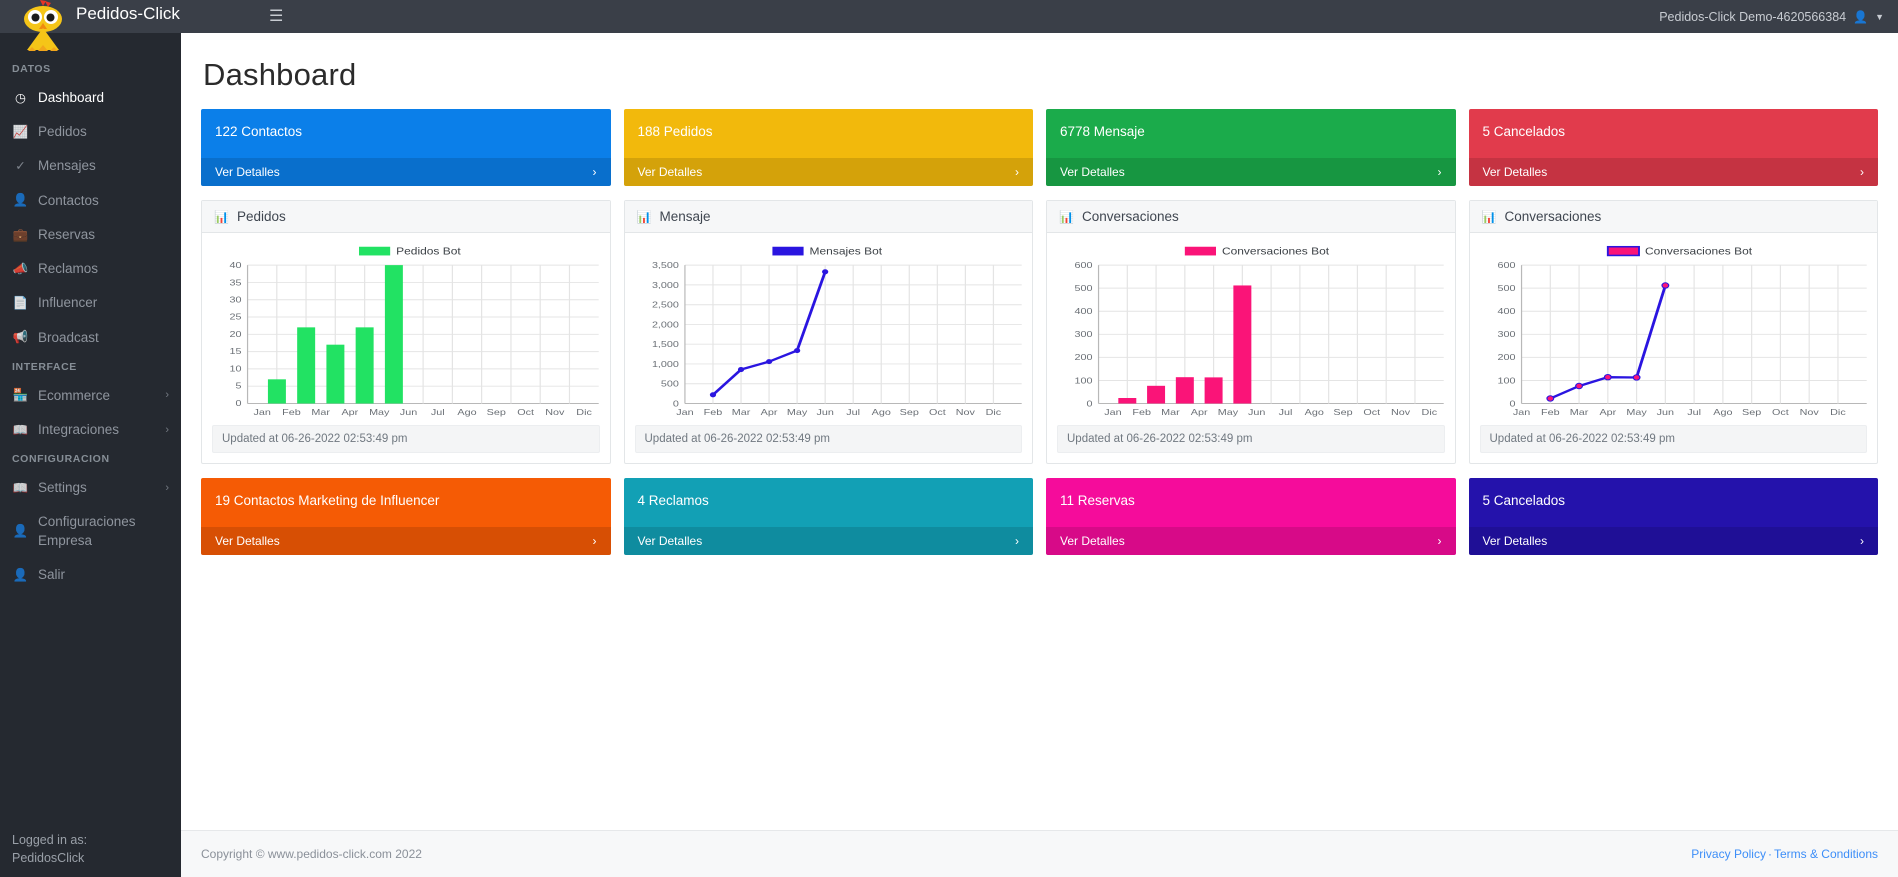  I want to click on stat-card-reclamos-wrap: 4 Reclamos Ver Detalles ›, so click(828, 516).